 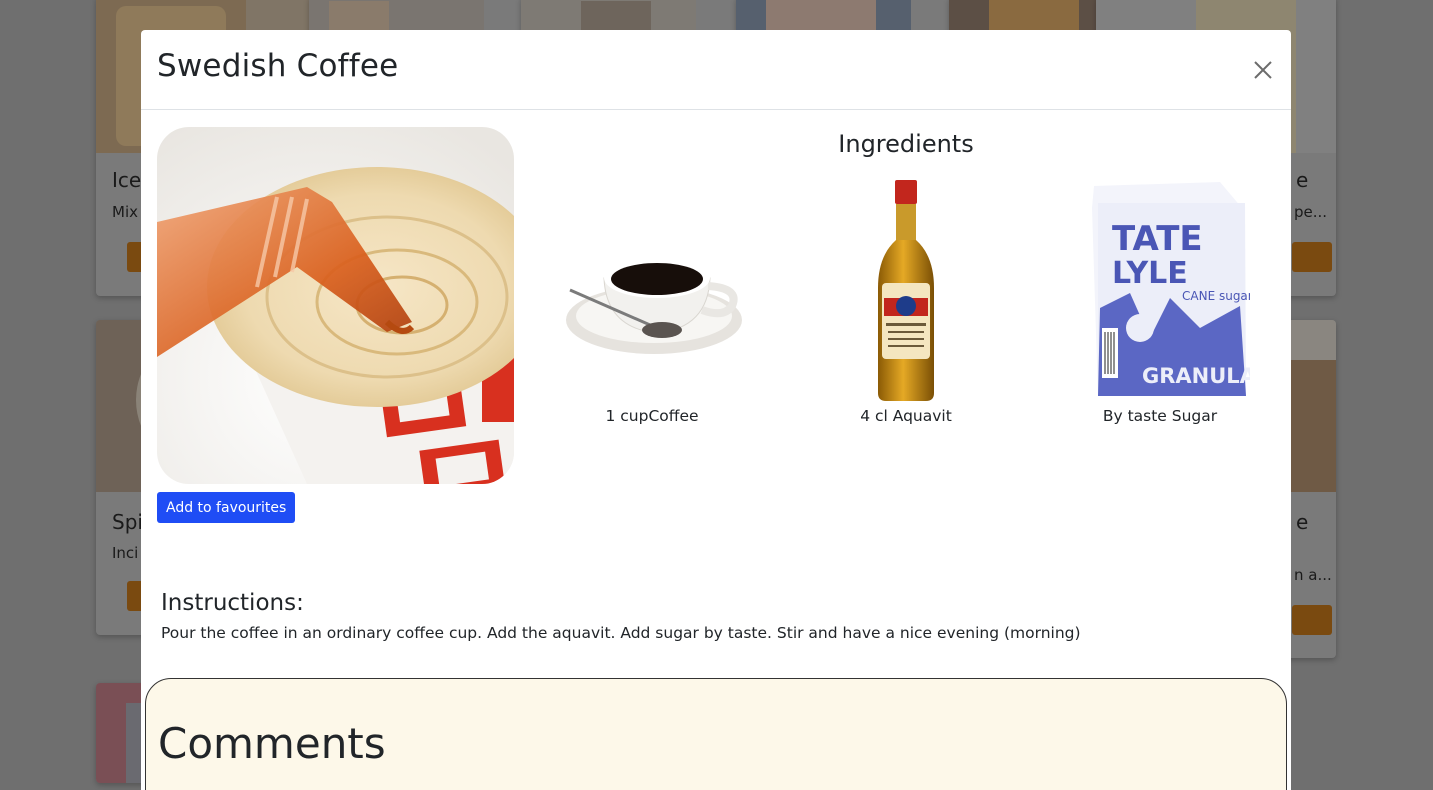 I want to click on ingredients-heading: Ingredients, so click(x=906, y=144).